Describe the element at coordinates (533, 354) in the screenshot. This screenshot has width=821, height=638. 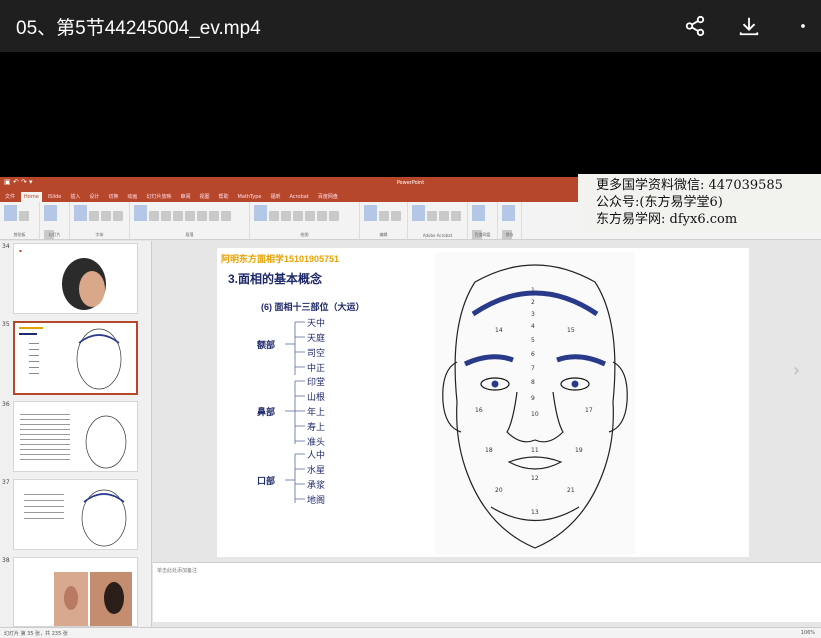
I see `svg-text: 6` at that location.